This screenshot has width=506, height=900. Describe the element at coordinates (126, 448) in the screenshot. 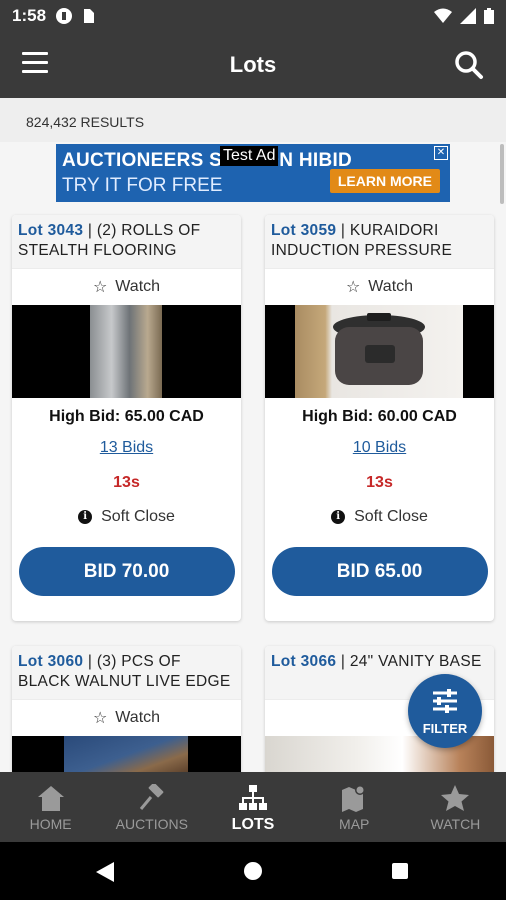

I see `bids-link: 13 Bids` at that location.